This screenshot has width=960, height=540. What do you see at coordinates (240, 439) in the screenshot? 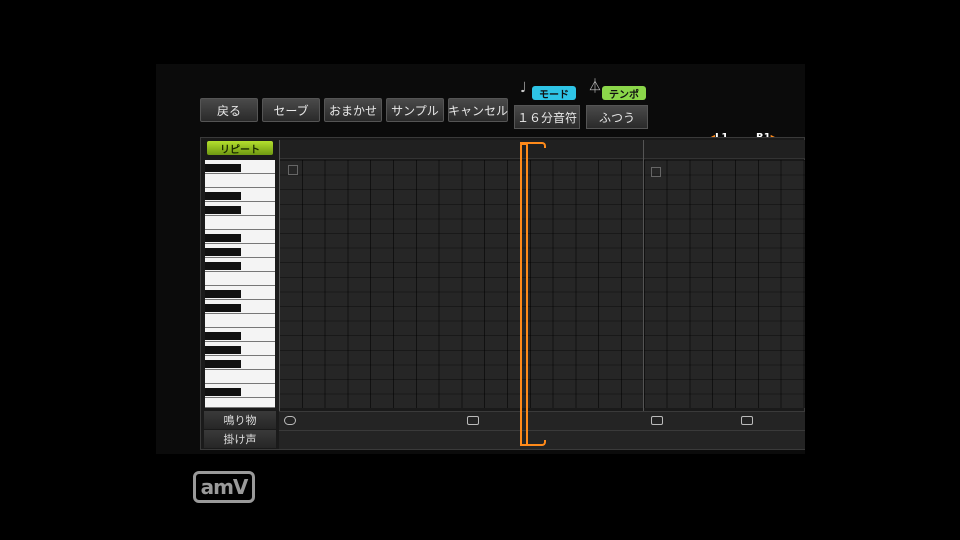
I see `voice-lane-label: 掛け声` at bounding box center [240, 439].